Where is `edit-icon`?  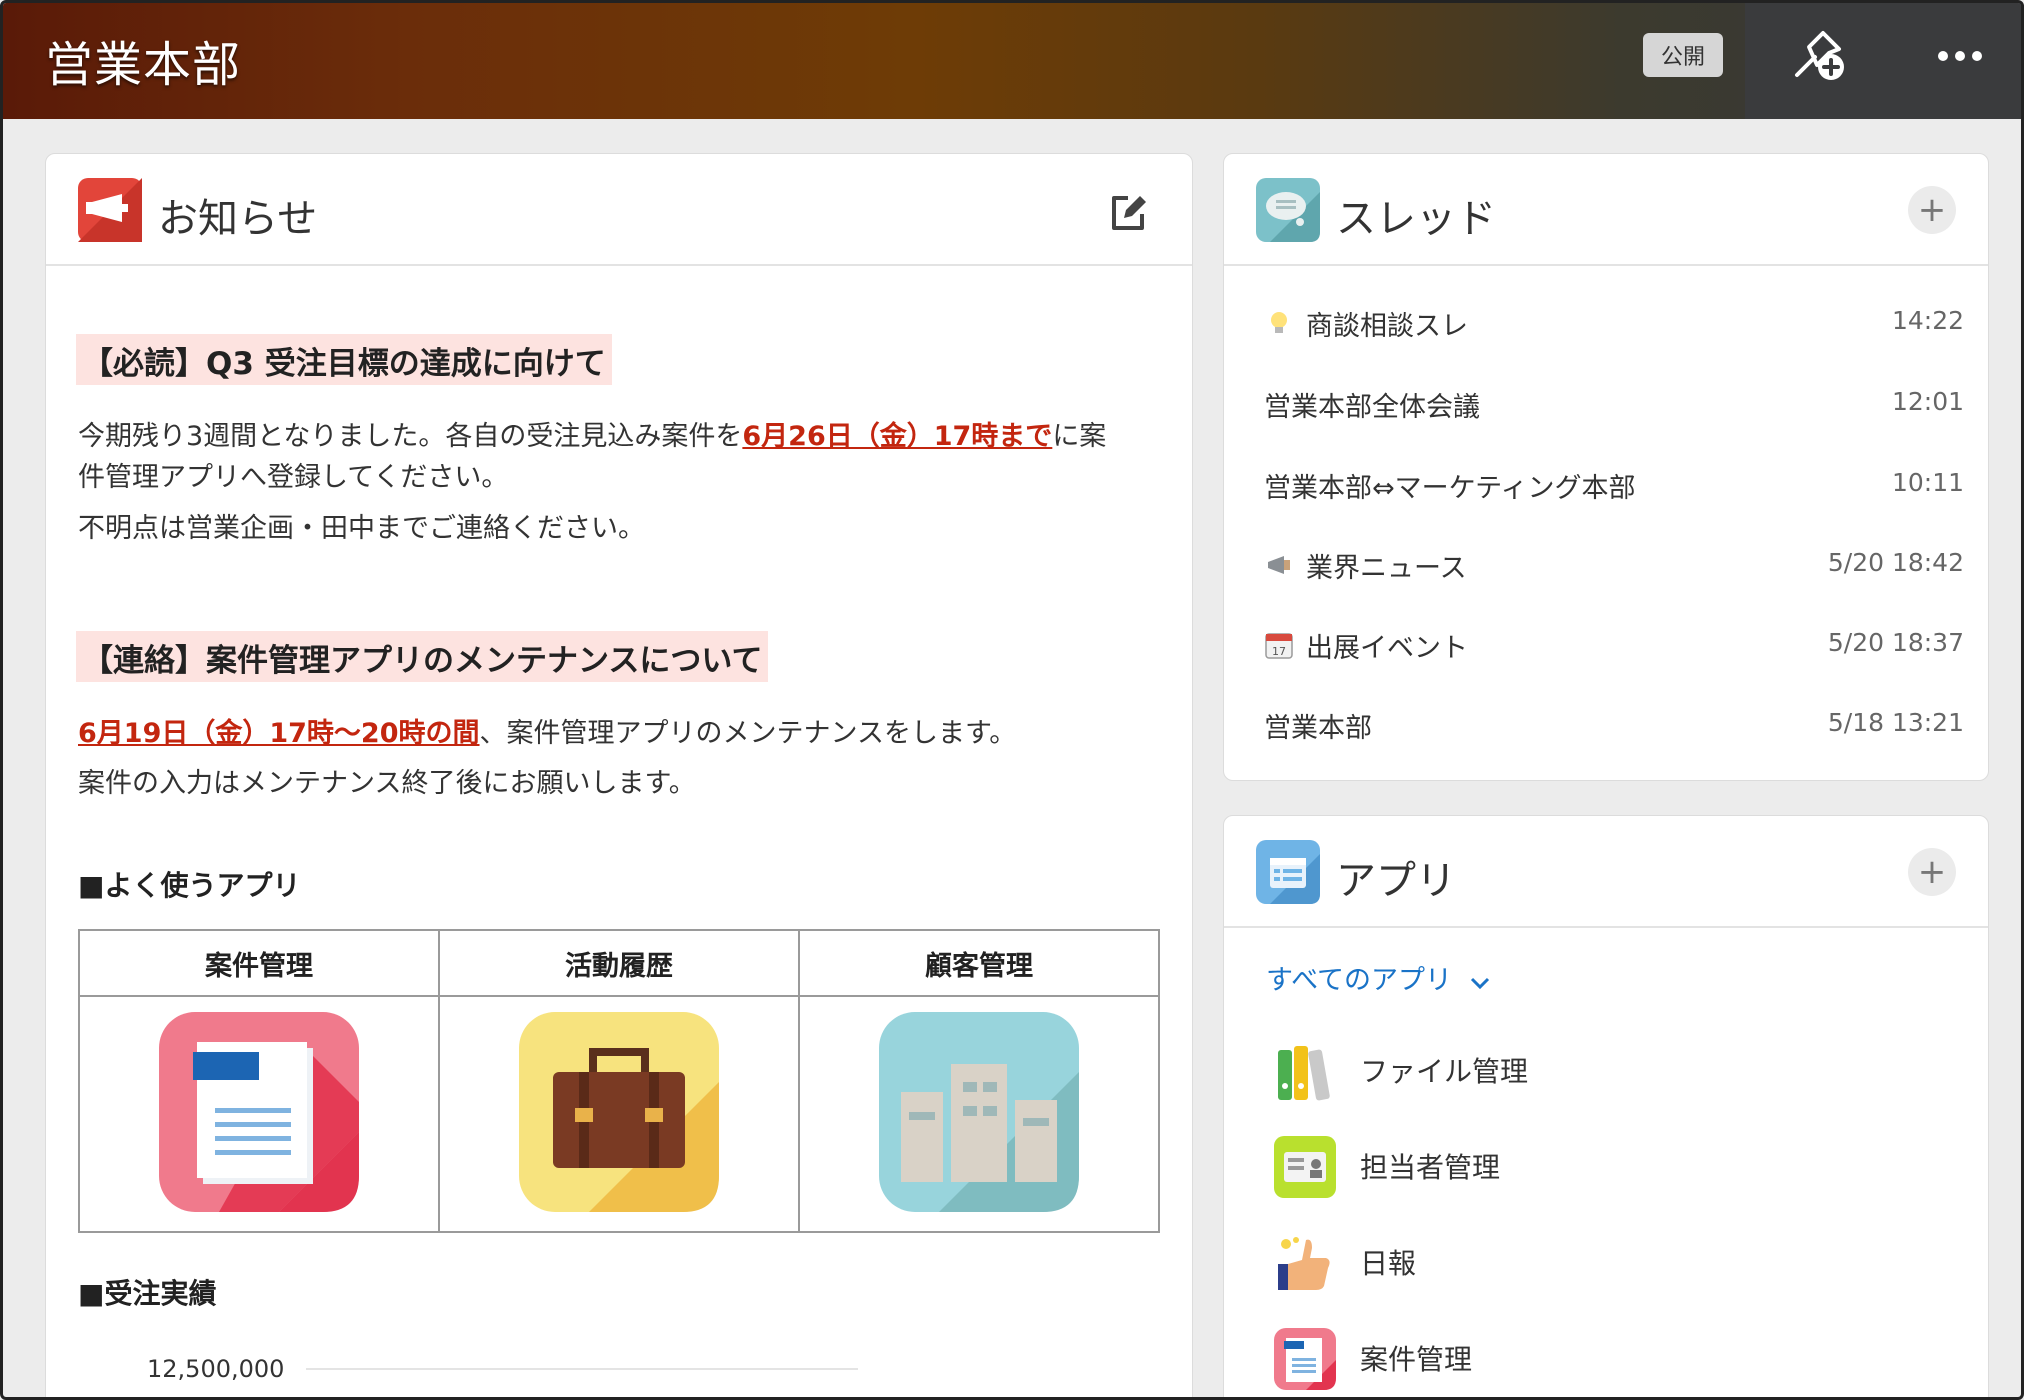
edit-icon is located at coordinates (1128, 212).